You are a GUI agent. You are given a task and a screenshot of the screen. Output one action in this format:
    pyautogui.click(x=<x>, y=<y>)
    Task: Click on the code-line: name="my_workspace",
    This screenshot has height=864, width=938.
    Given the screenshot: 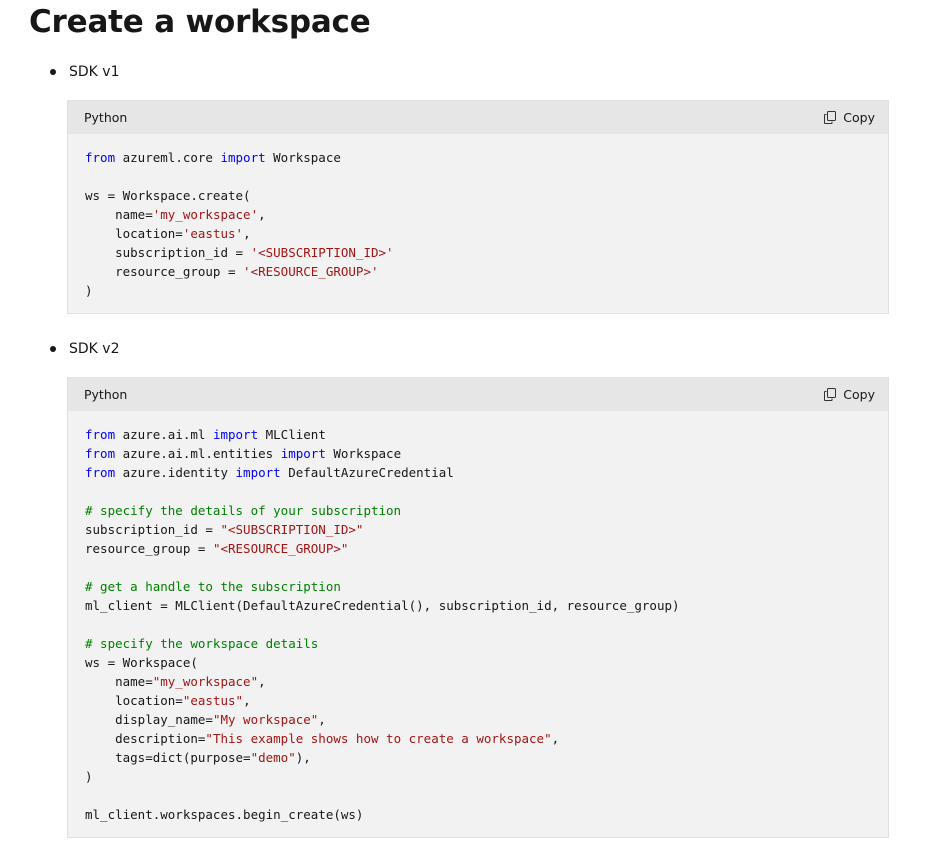 What is the action you would take?
    pyautogui.click(x=478, y=681)
    